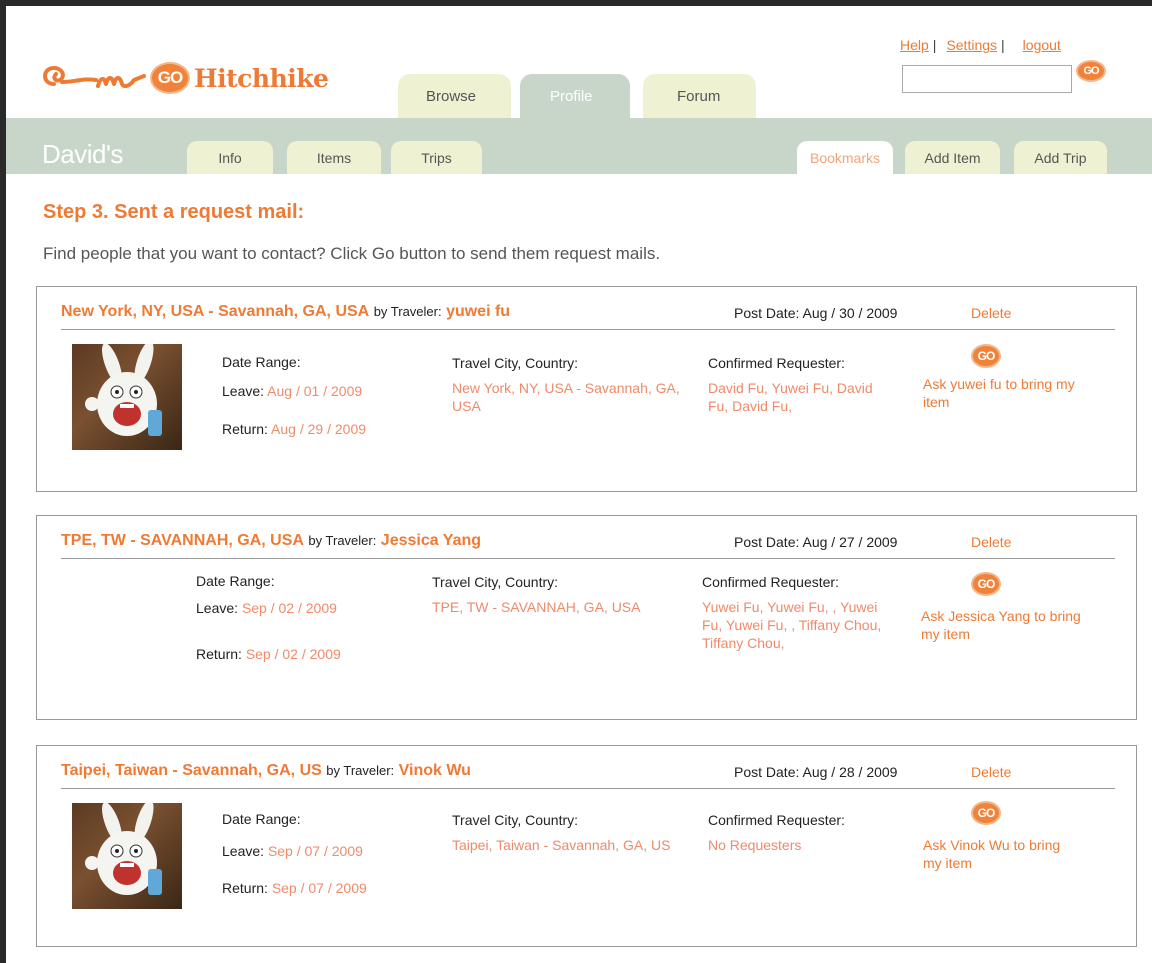  I want to click on trip-route: Taipei, Taiwan - Savannah, GA, US, so click(191, 770).